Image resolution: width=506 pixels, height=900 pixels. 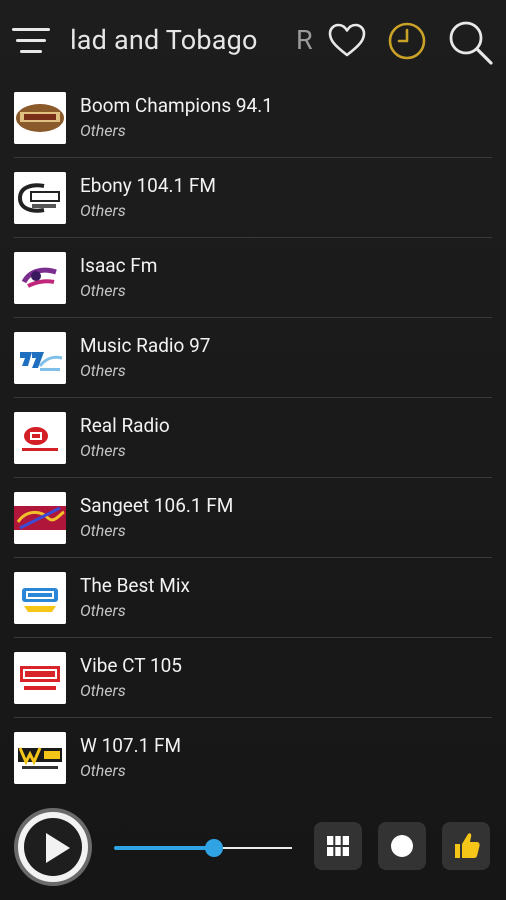 I want to click on station-name: Boom Champions 94.1, so click(x=176, y=105).